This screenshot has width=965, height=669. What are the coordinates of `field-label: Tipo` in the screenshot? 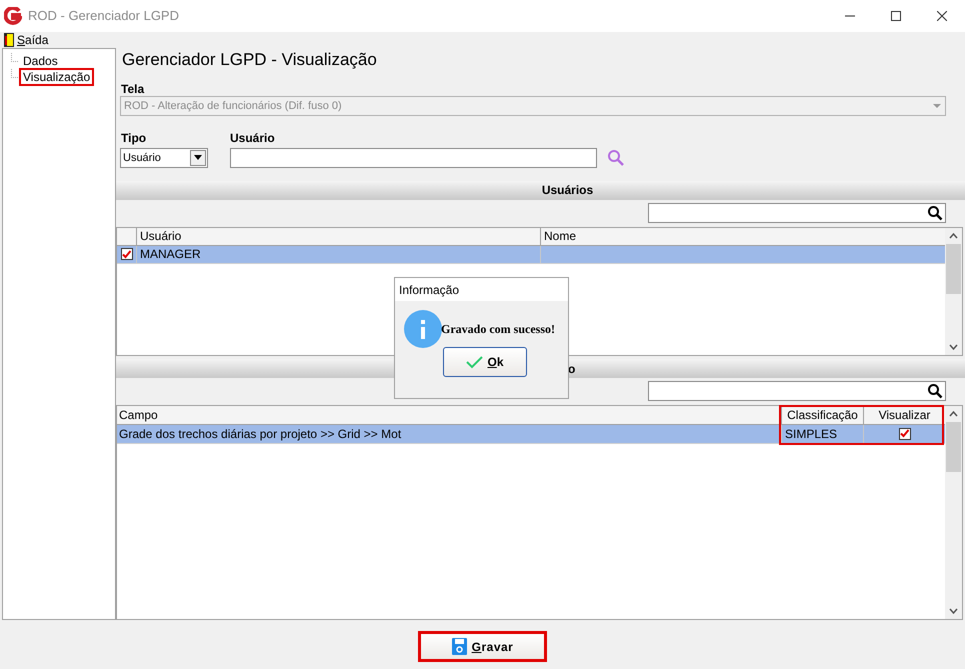 It's located at (134, 137).